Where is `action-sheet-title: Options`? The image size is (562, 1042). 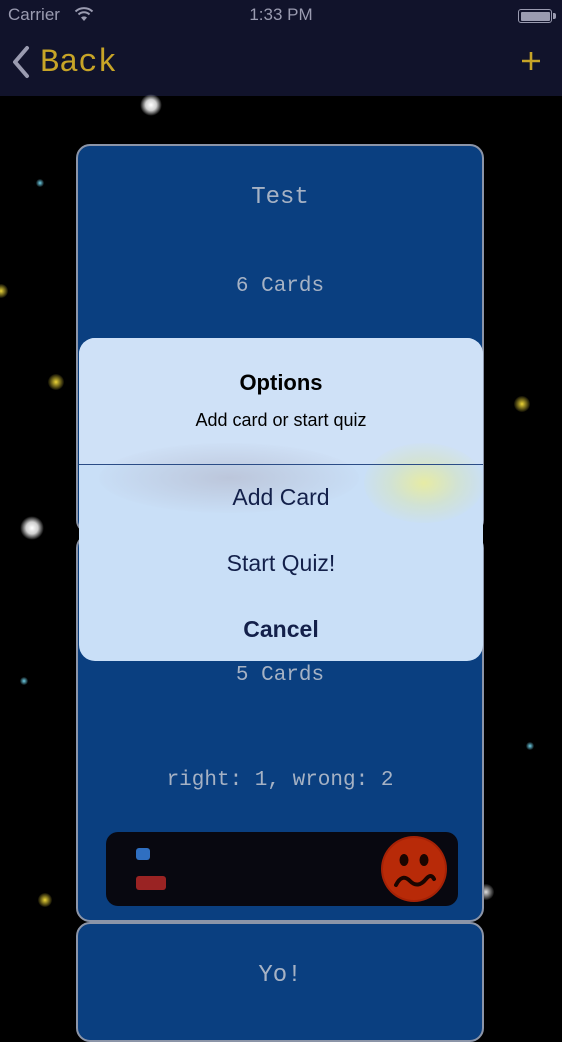 action-sheet-title: Options is located at coordinates (281, 382).